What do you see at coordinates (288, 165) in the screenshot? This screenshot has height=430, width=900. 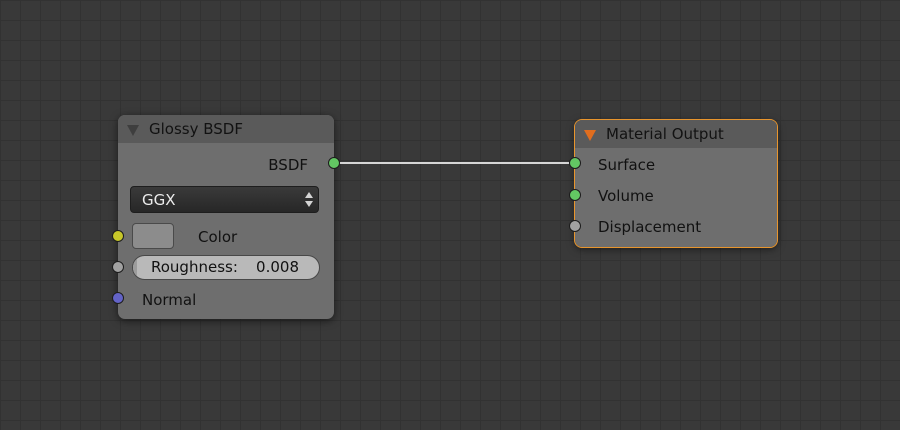 I see `output-label-bsdf: BSDF` at bounding box center [288, 165].